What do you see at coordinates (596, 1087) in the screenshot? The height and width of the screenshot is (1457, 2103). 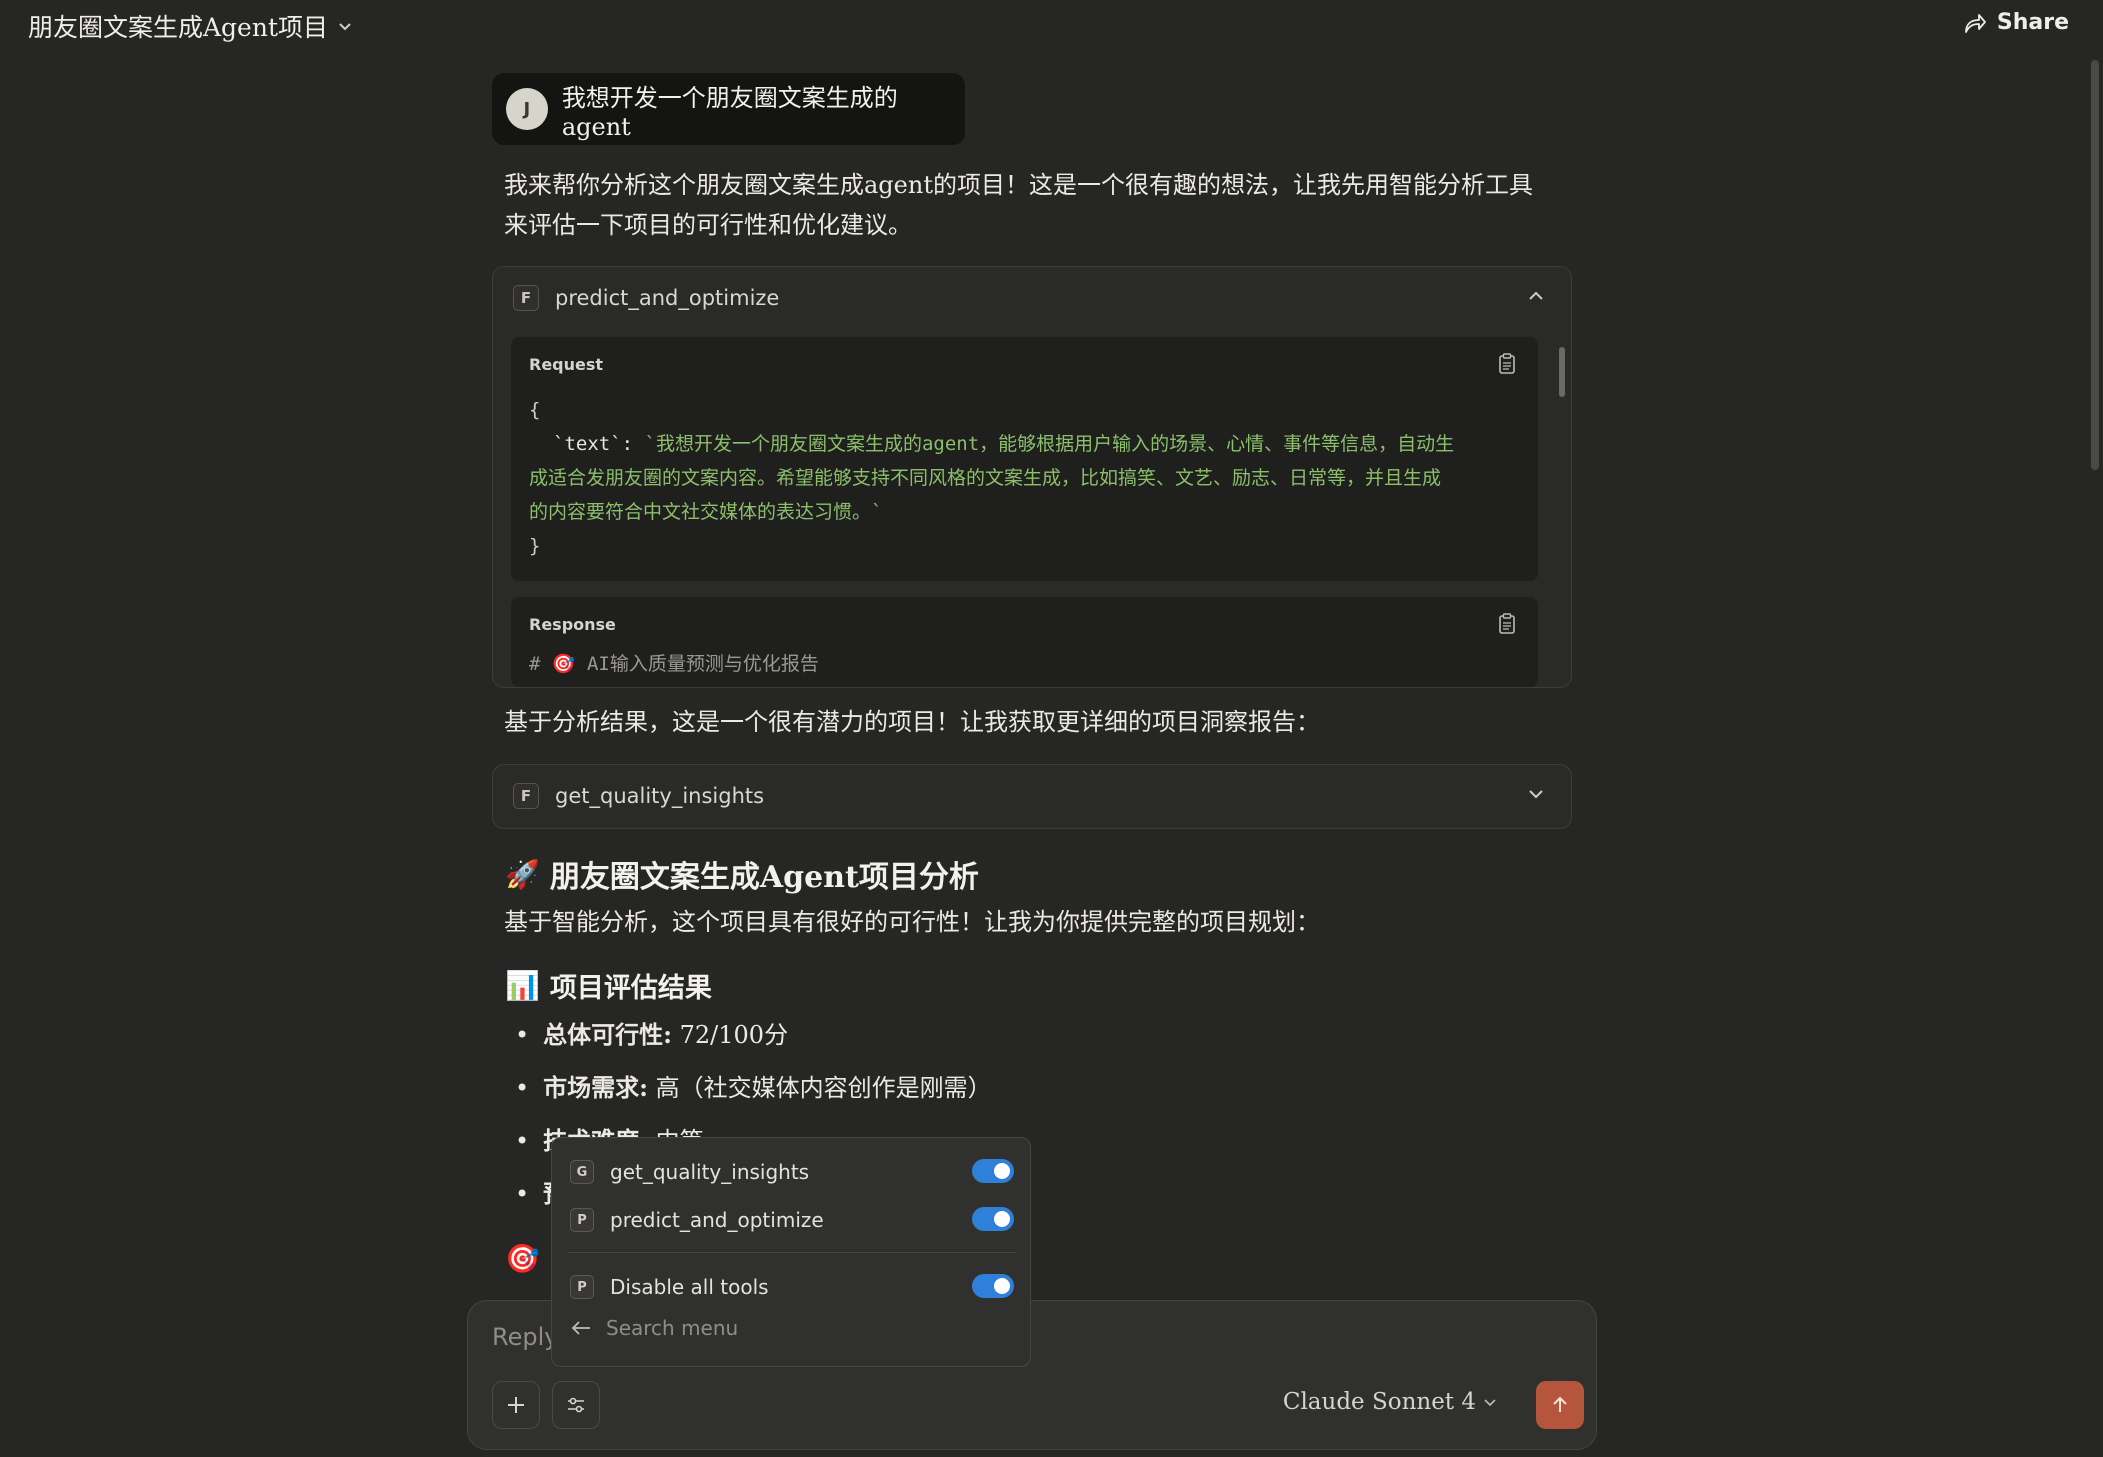 I see `item-label: 市场需求:` at bounding box center [596, 1087].